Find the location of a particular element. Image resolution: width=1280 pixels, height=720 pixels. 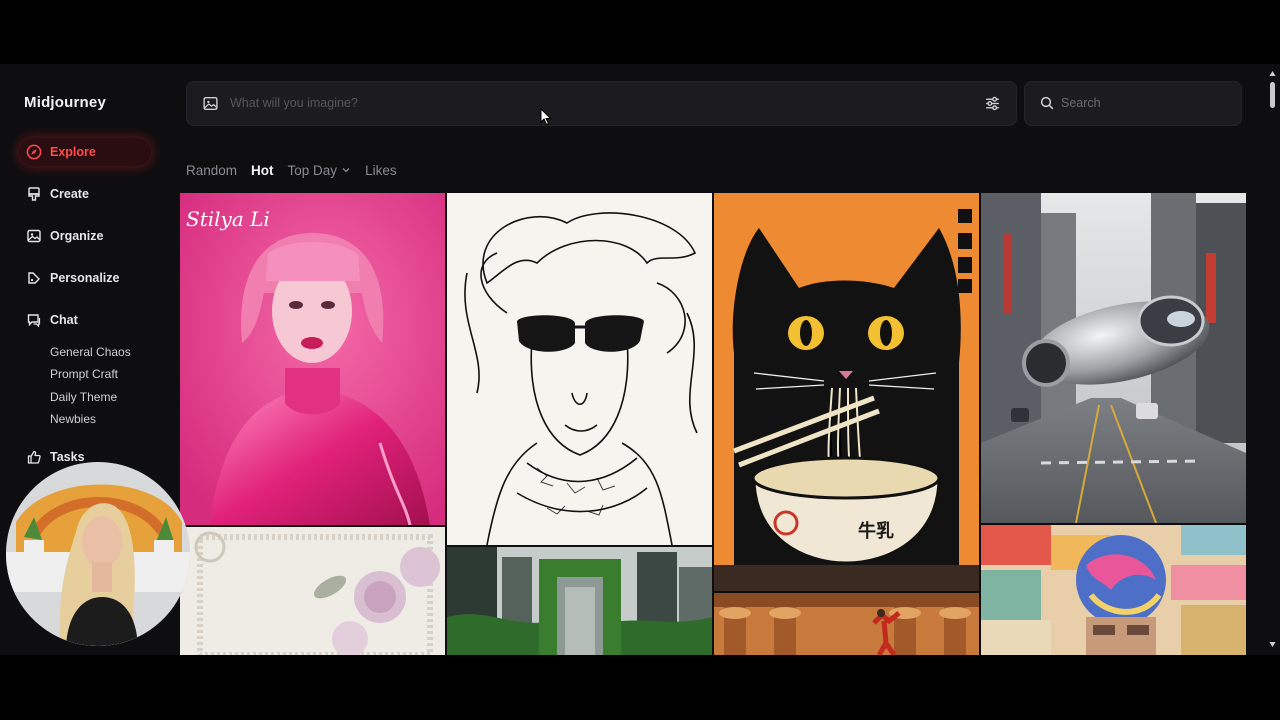

sidebar-item-create: Create is located at coordinates (85, 194).